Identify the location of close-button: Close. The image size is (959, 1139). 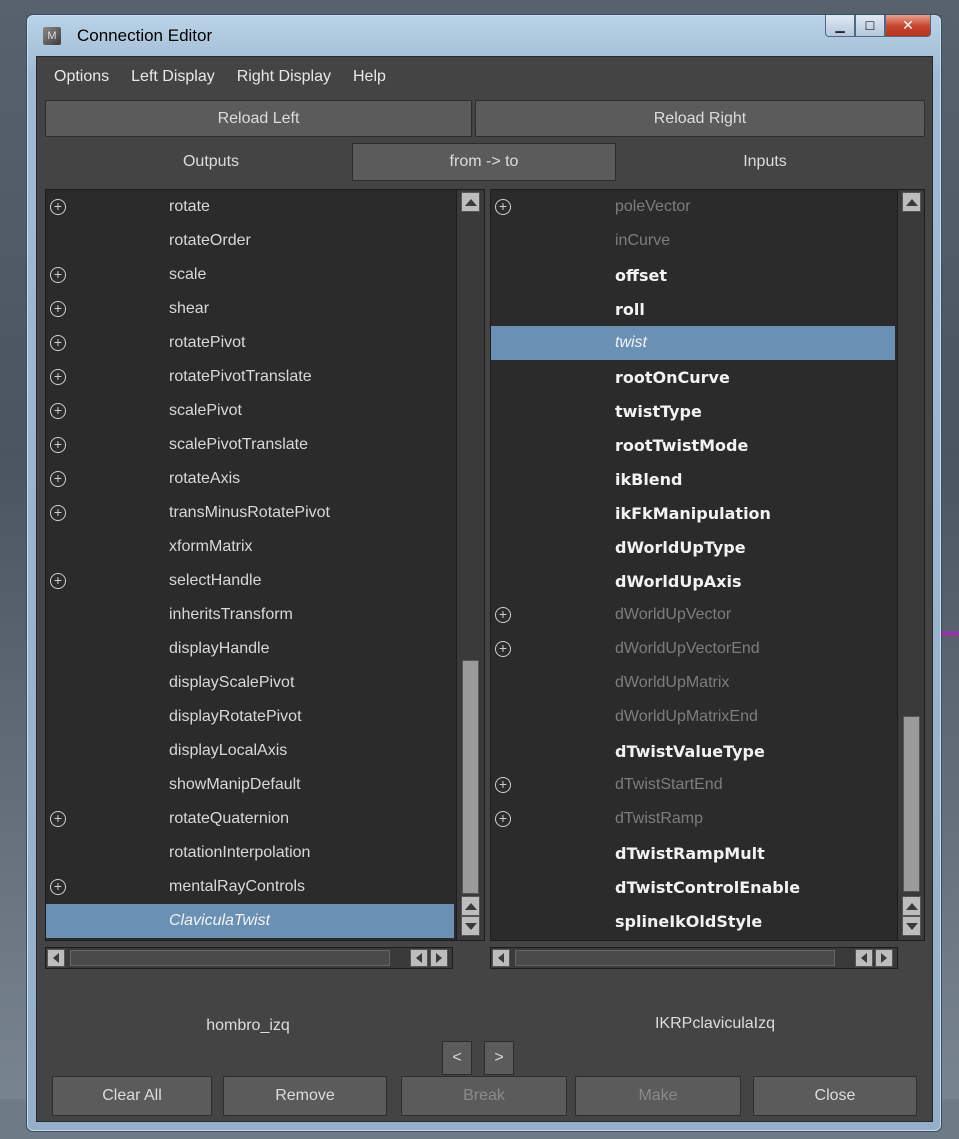
(835, 1096).